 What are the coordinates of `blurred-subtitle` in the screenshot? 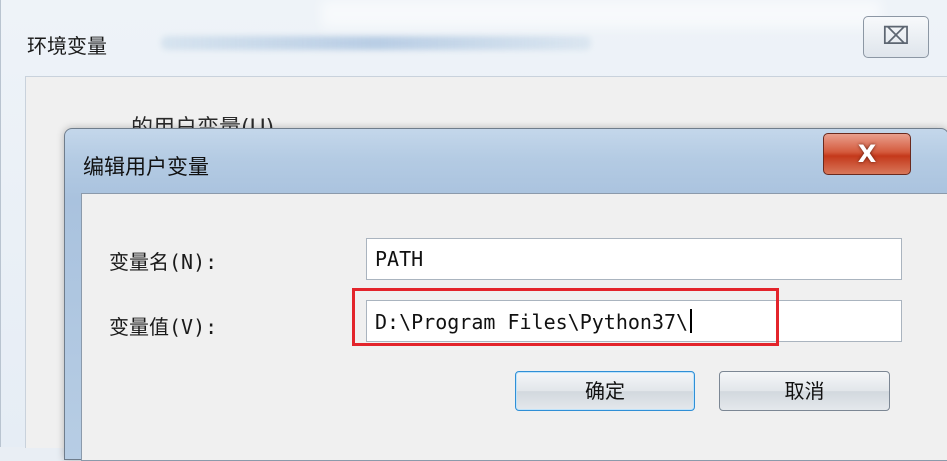 It's located at (376, 43).